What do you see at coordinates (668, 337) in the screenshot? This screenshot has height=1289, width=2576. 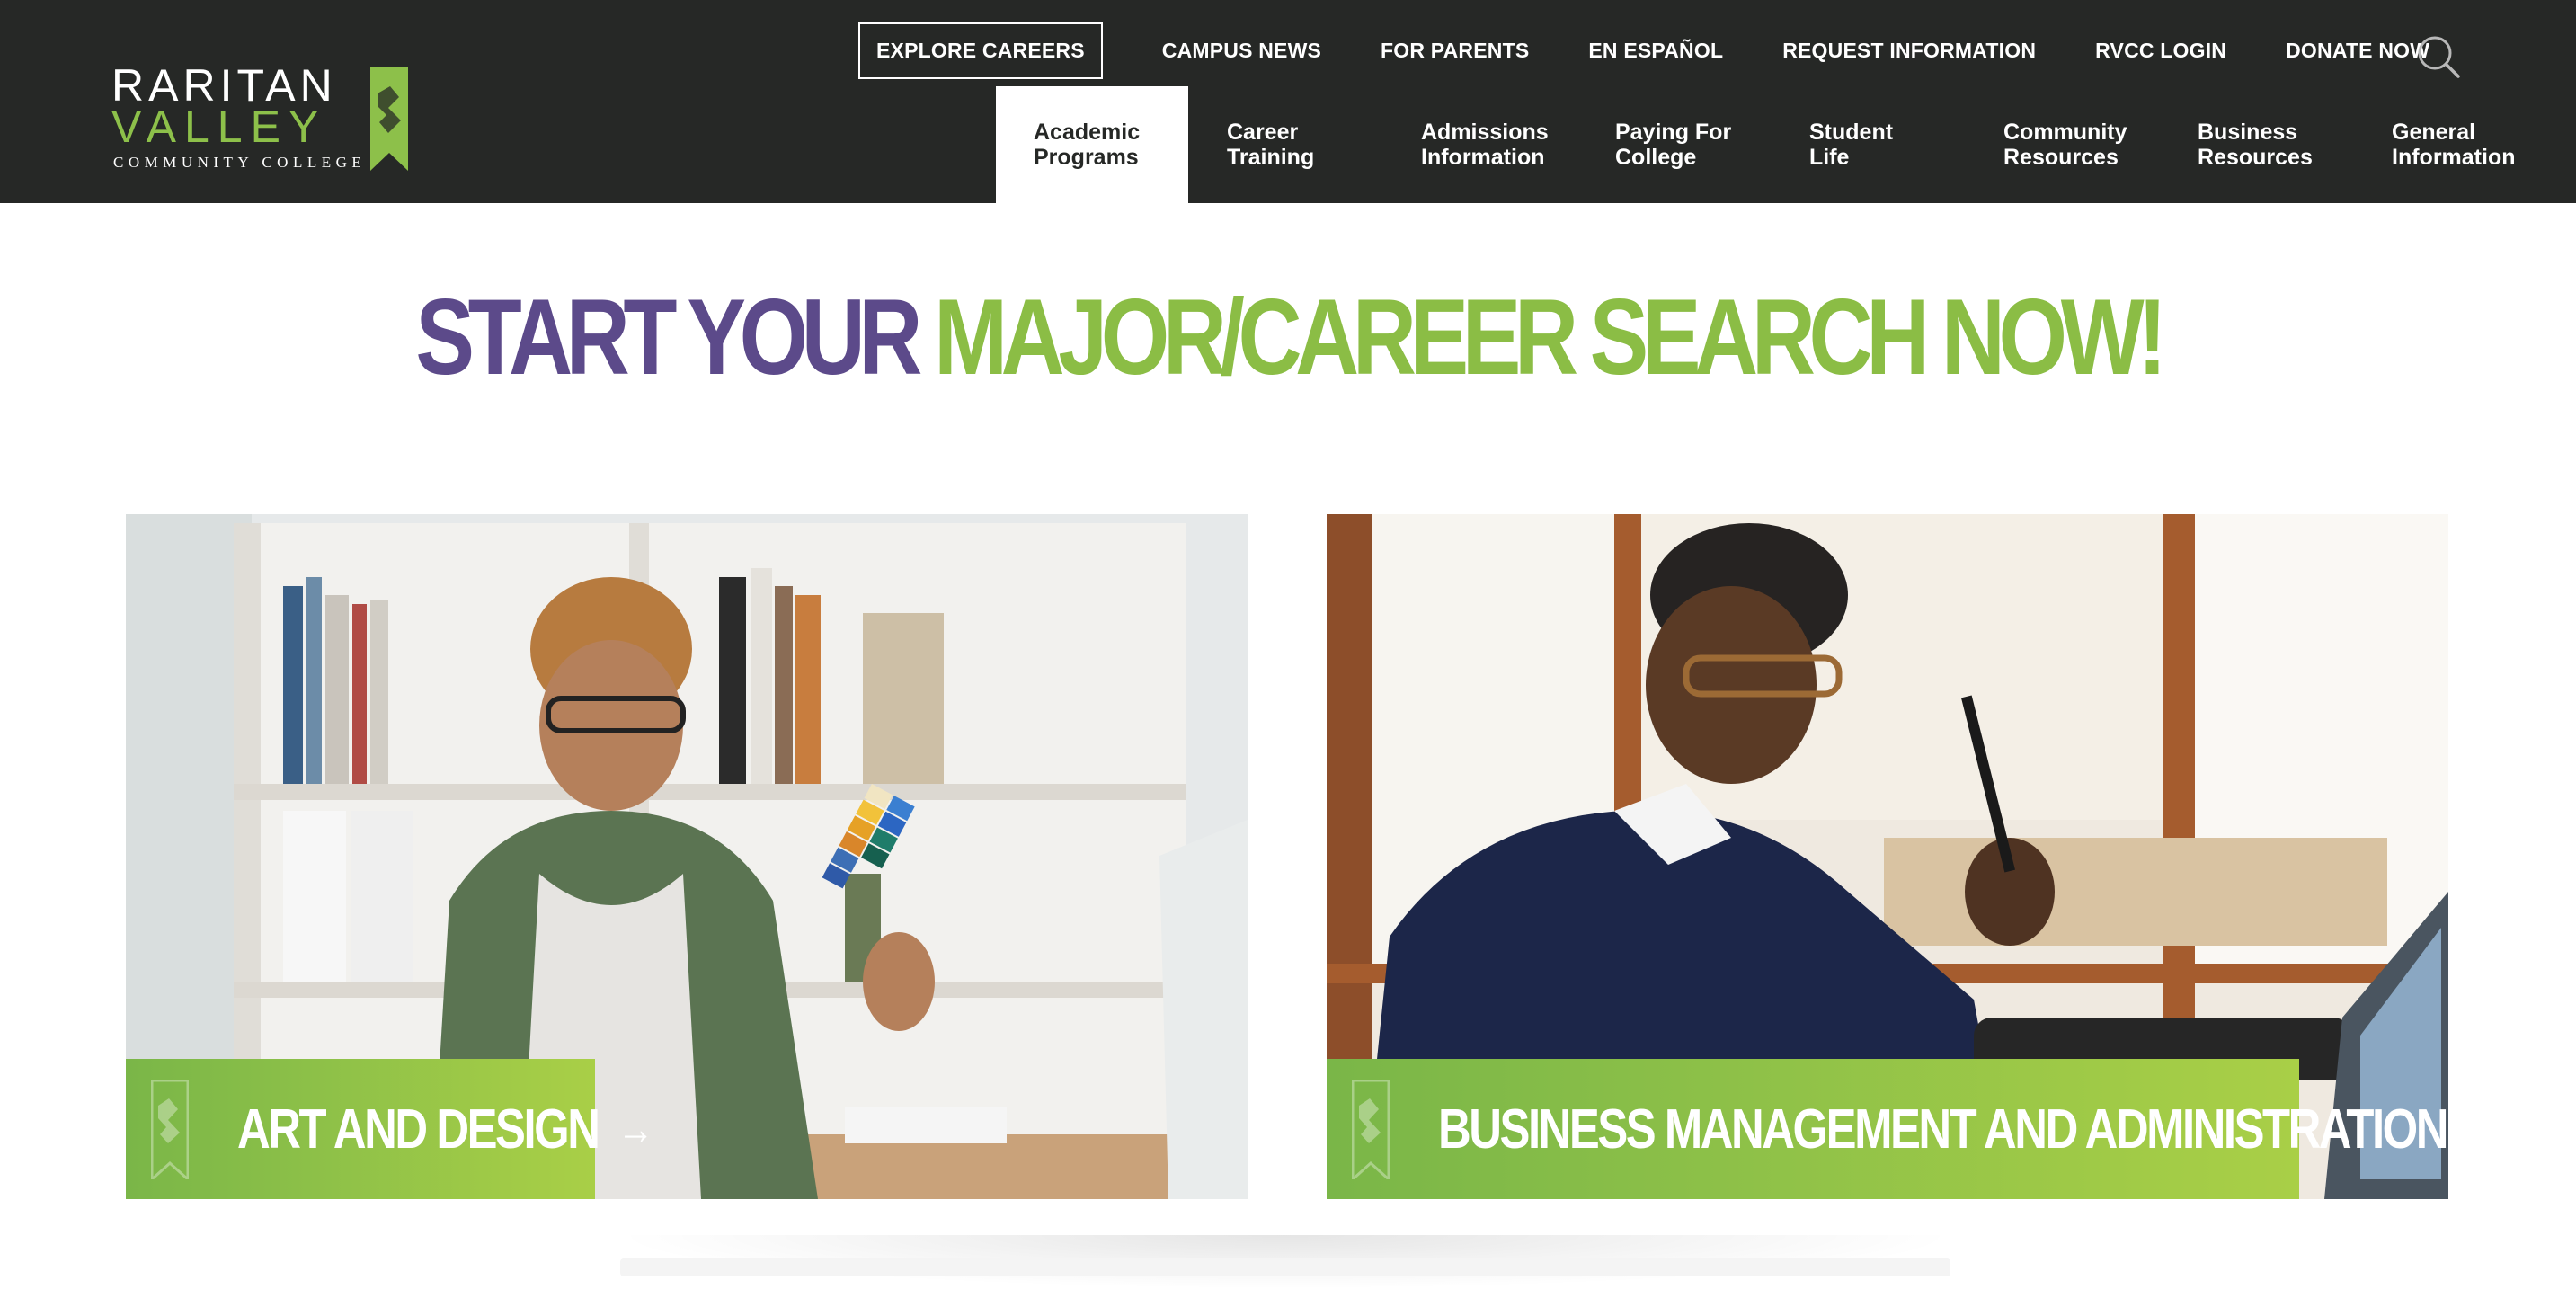 I see `headline-part-1: START YOUR` at bounding box center [668, 337].